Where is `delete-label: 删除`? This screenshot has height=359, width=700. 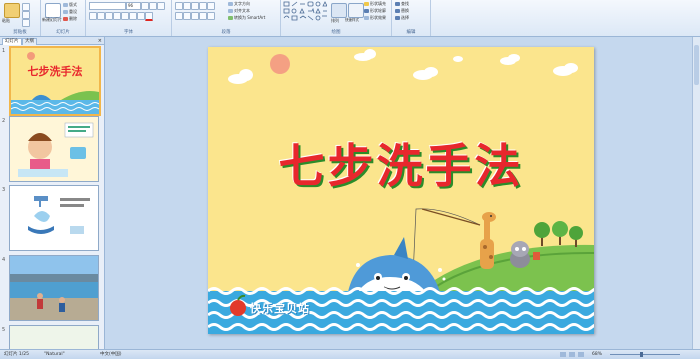 delete-label: 删除 is located at coordinates (73, 18).